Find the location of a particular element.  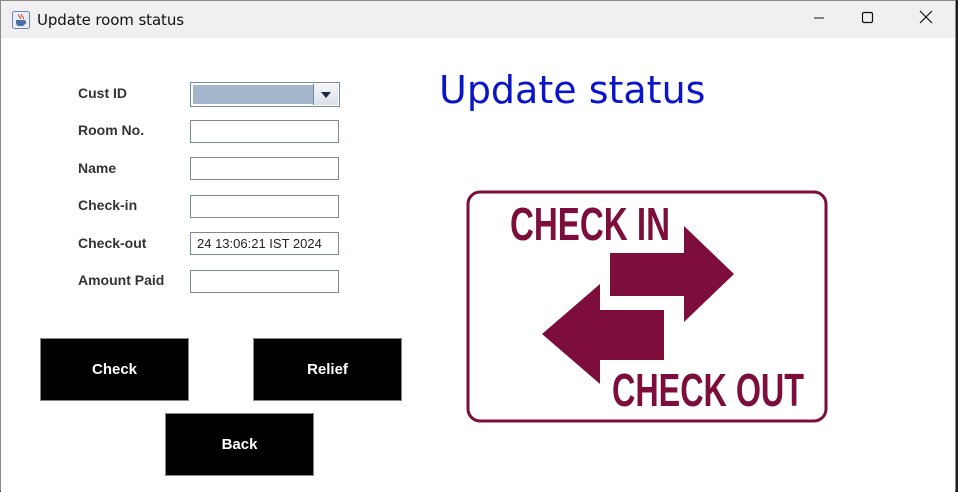

sign-bottom-text: CHECK OUT is located at coordinates (708, 390).